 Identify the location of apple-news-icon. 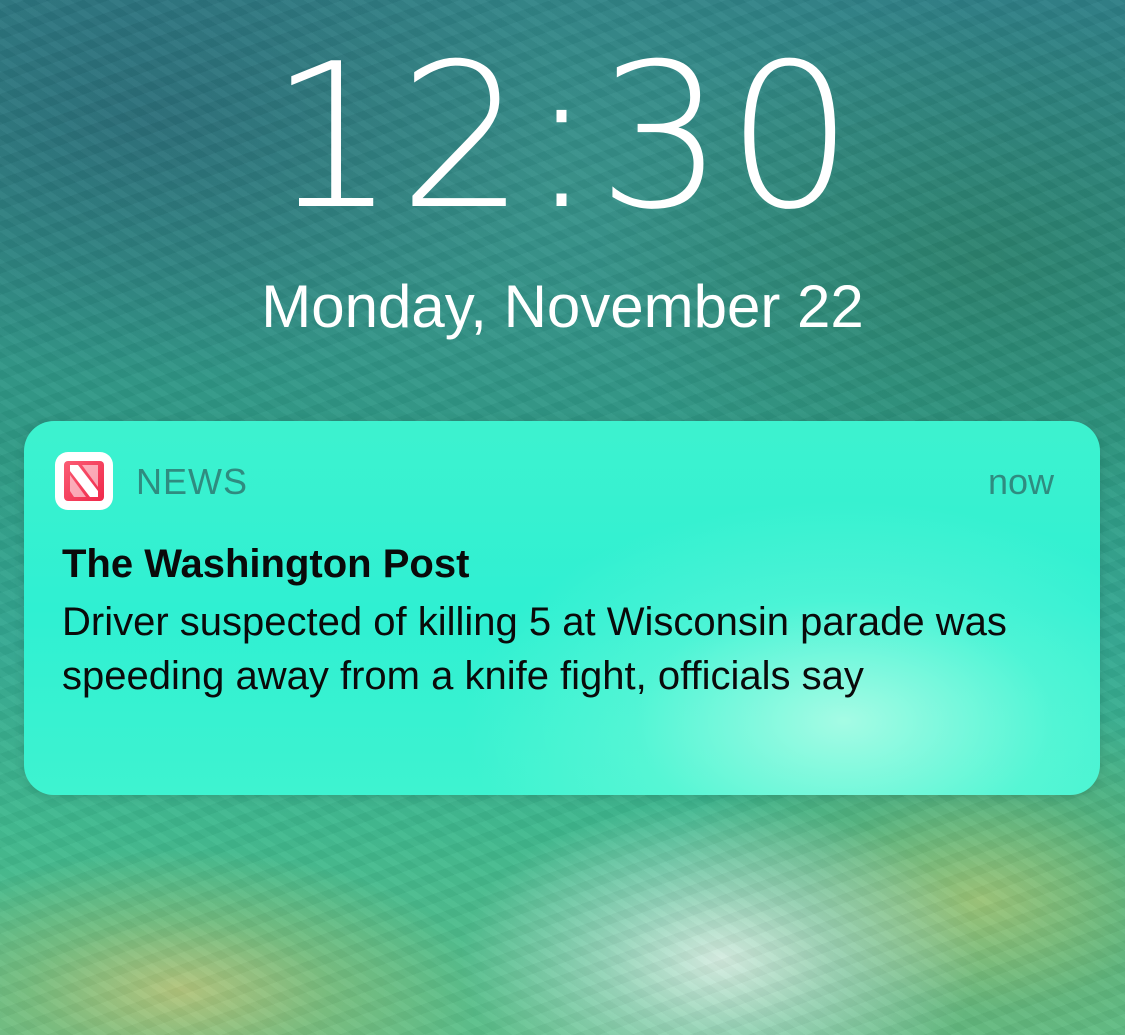
(84, 481).